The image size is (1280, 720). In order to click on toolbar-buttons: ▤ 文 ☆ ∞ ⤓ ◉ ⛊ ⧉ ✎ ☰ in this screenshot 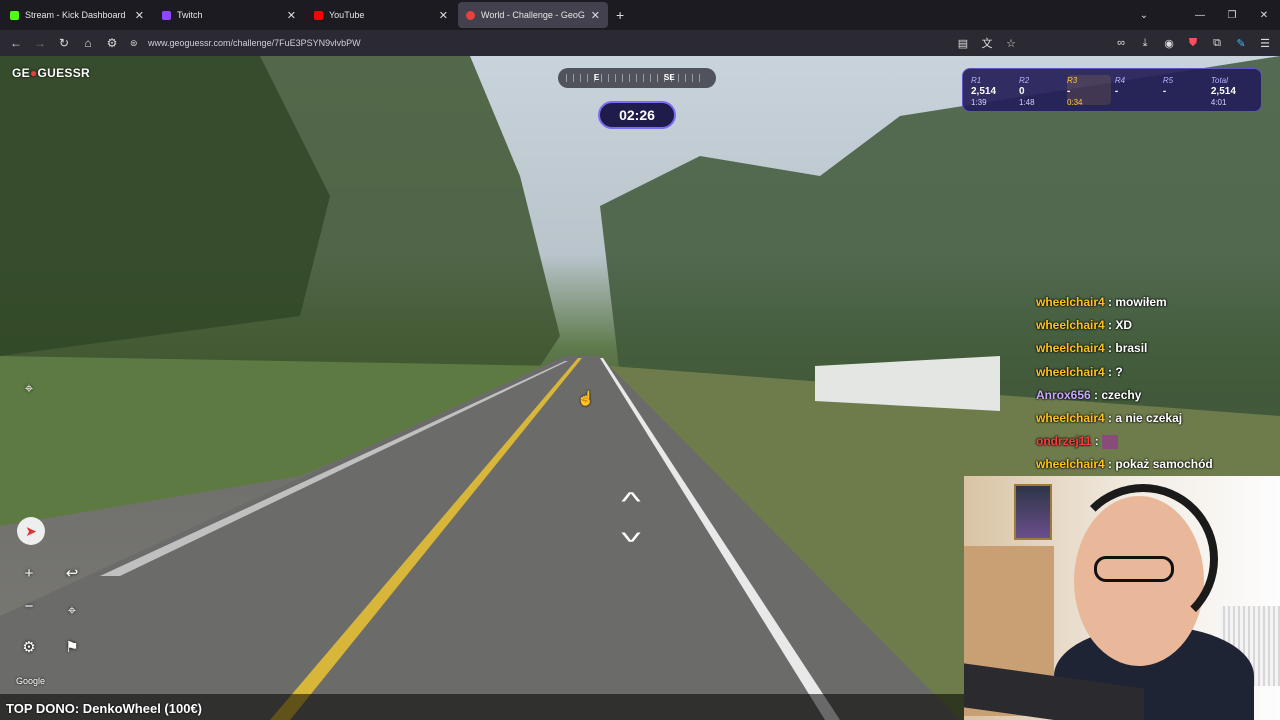, I will do `click(1114, 43)`.